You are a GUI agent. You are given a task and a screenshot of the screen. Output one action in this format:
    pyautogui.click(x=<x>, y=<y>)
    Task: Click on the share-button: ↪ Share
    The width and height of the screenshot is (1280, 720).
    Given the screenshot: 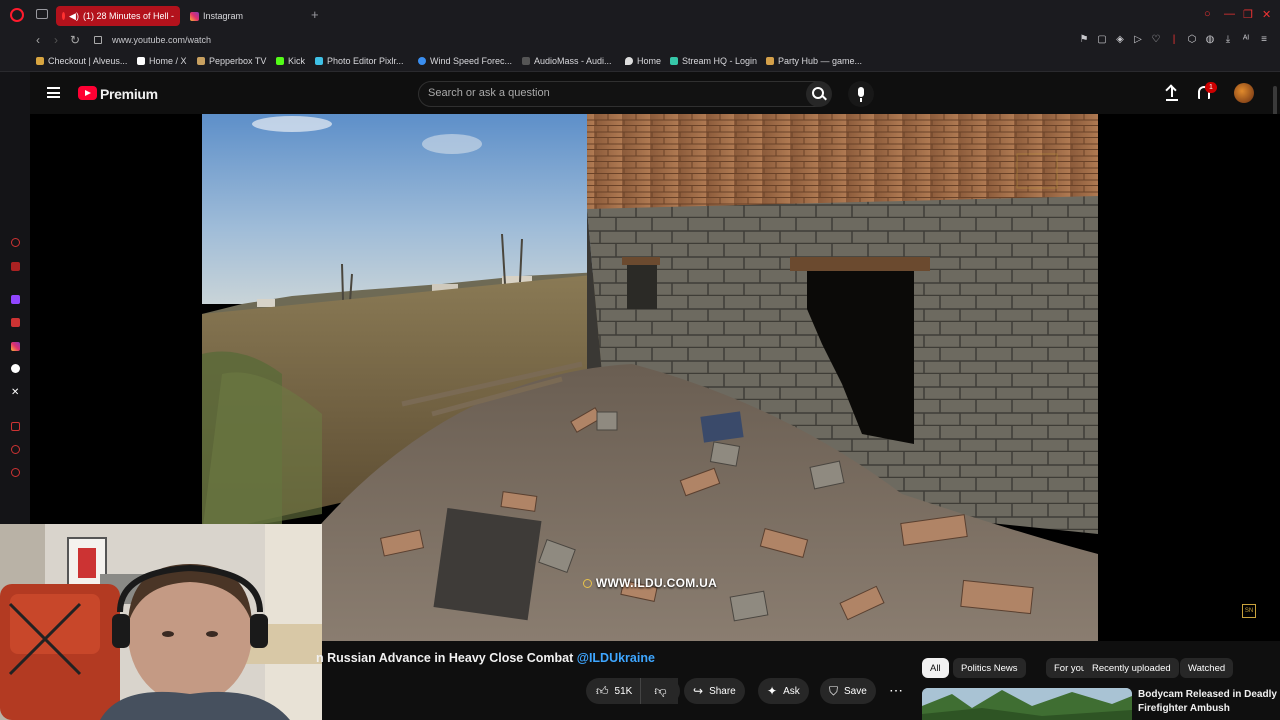 What is the action you would take?
    pyautogui.click(x=714, y=691)
    